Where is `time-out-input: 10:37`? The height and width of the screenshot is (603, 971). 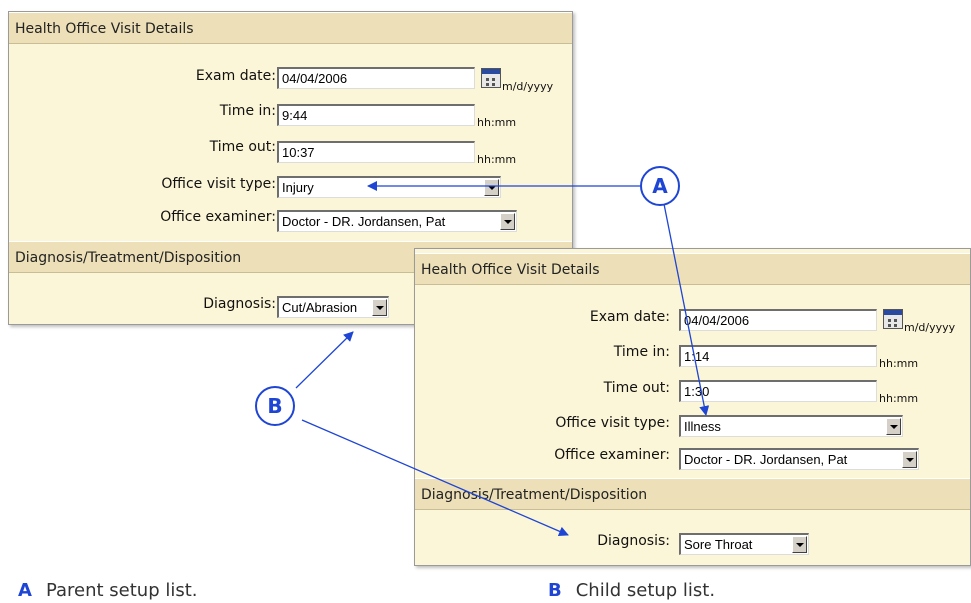 time-out-input: 10:37 is located at coordinates (376, 152).